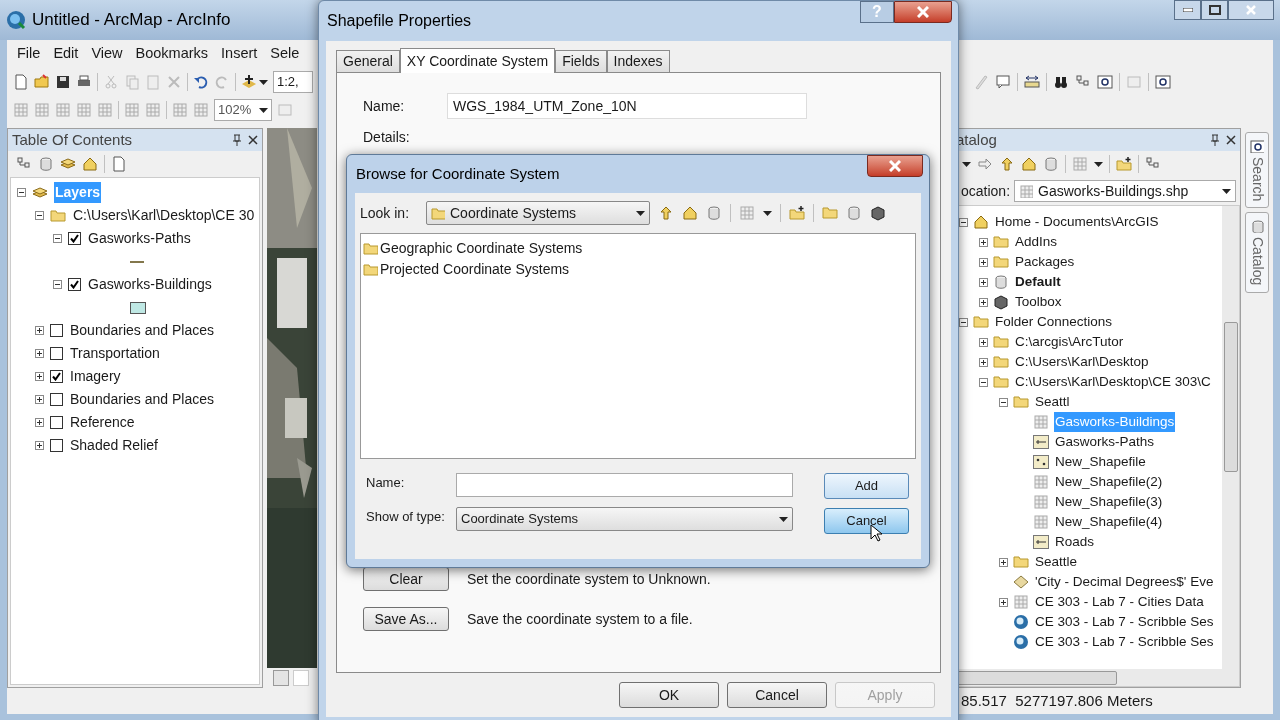  I want to click on tree-item: Roads, so click(1075, 542).